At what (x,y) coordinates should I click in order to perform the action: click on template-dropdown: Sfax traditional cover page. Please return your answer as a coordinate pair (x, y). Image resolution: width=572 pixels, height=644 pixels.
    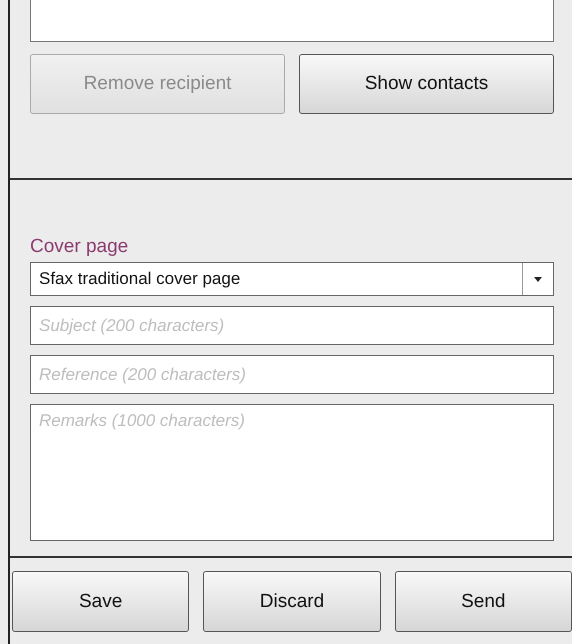
    Looking at the image, I should click on (292, 279).